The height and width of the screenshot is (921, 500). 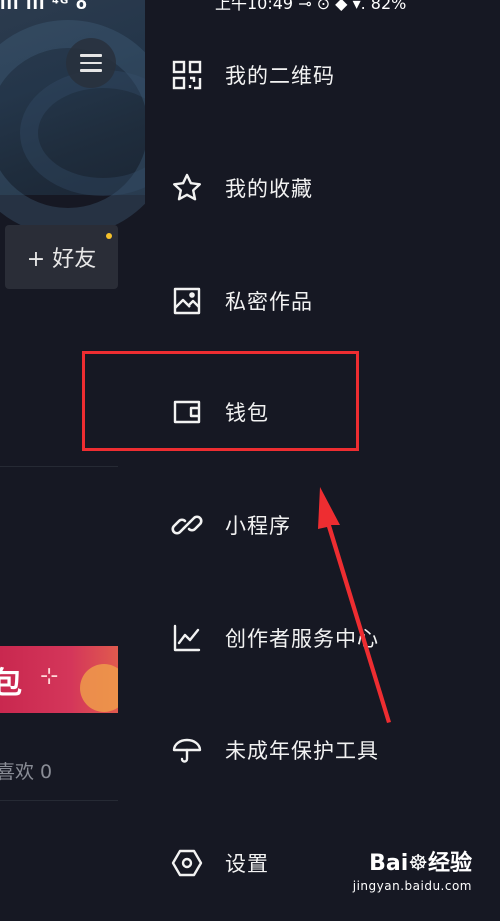 What do you see at coordinates (412, 886) in the screenshot?
I see `watermark-url: jingyan.baidu.com` at bounding box center [412, 886].